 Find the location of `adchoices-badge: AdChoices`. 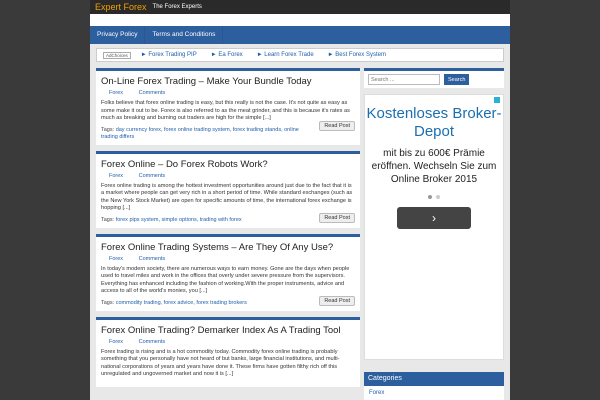

adchoices-badge: AdChoices is located at coordinates (117, 55).